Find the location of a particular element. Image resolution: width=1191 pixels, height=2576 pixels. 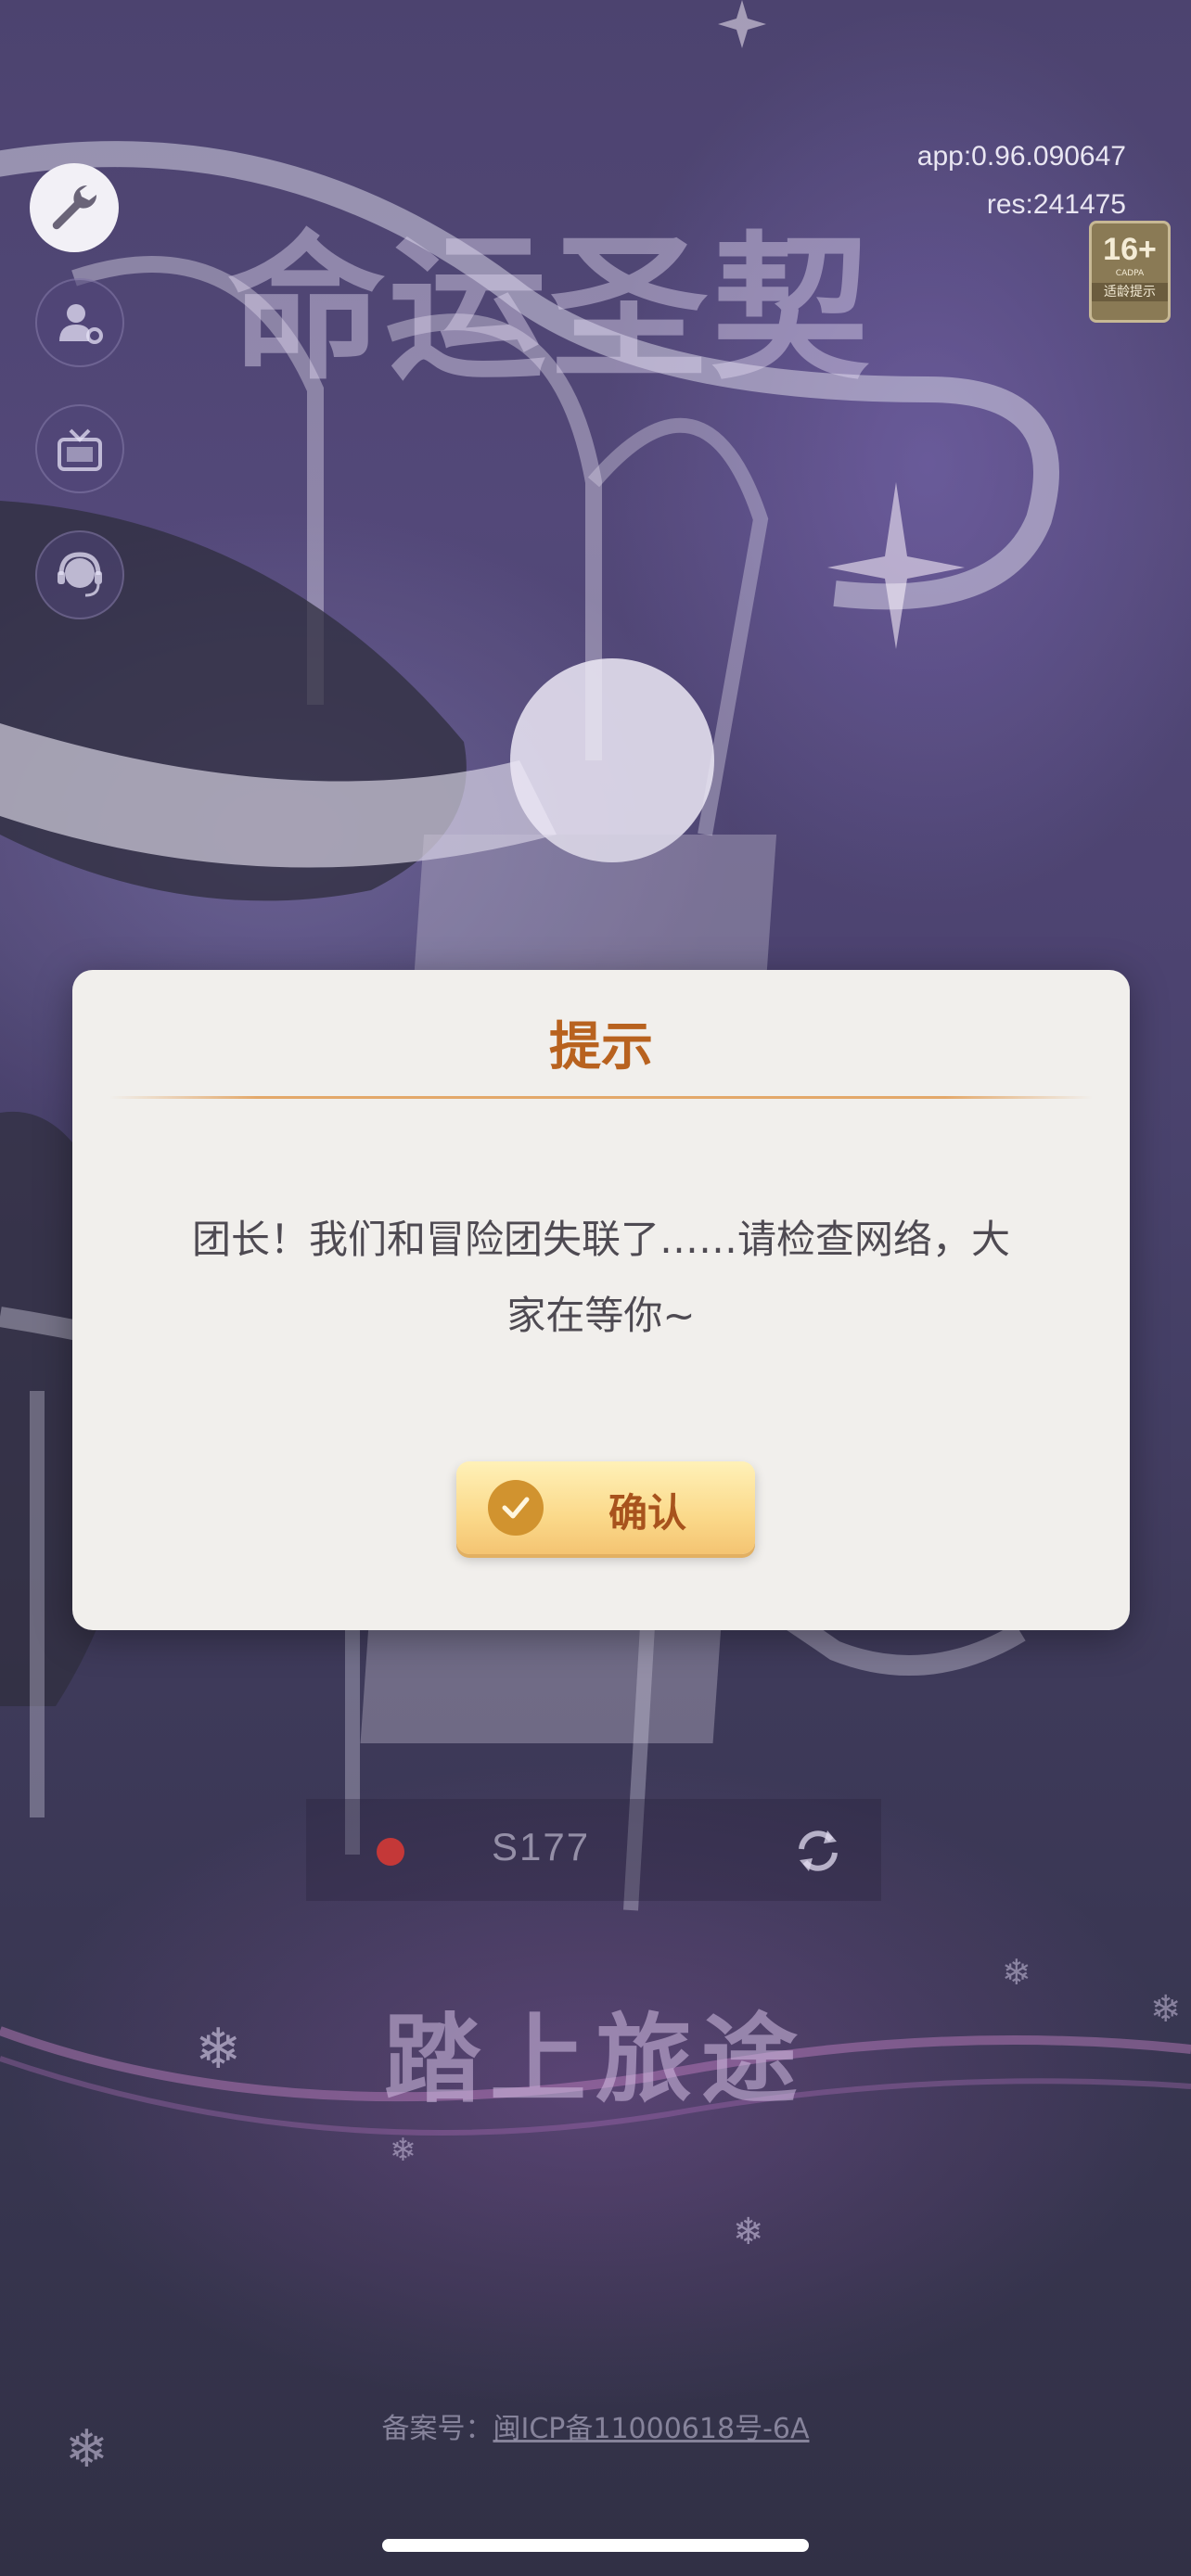

start-journey-button: 踏上旅途 is located at coordinates (595, 2051).